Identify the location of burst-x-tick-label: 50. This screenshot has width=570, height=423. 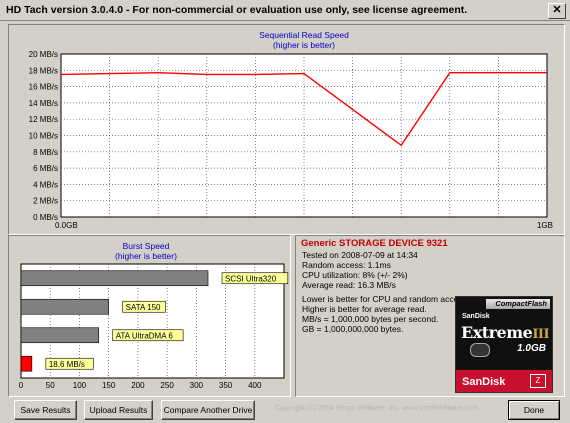
(50, 385).